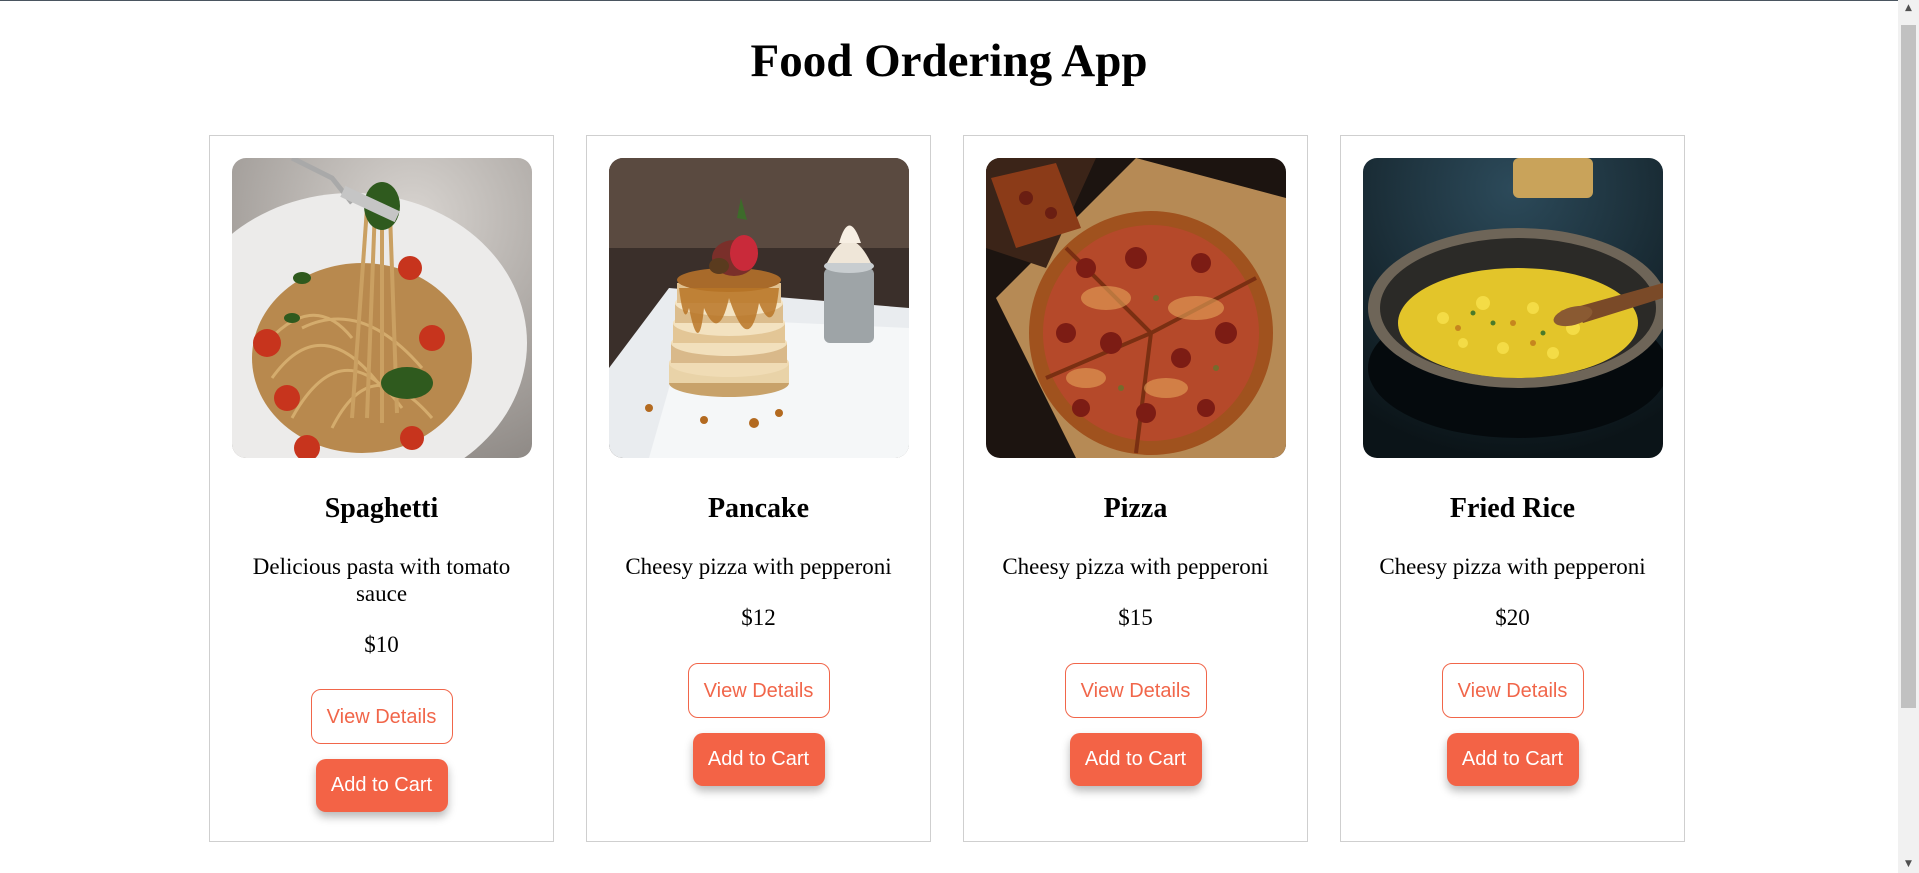  What do you see at coordinates (381, 508) in the screenshot?
I see `item-name: Spaghetti` at bounding box center [381, 508].